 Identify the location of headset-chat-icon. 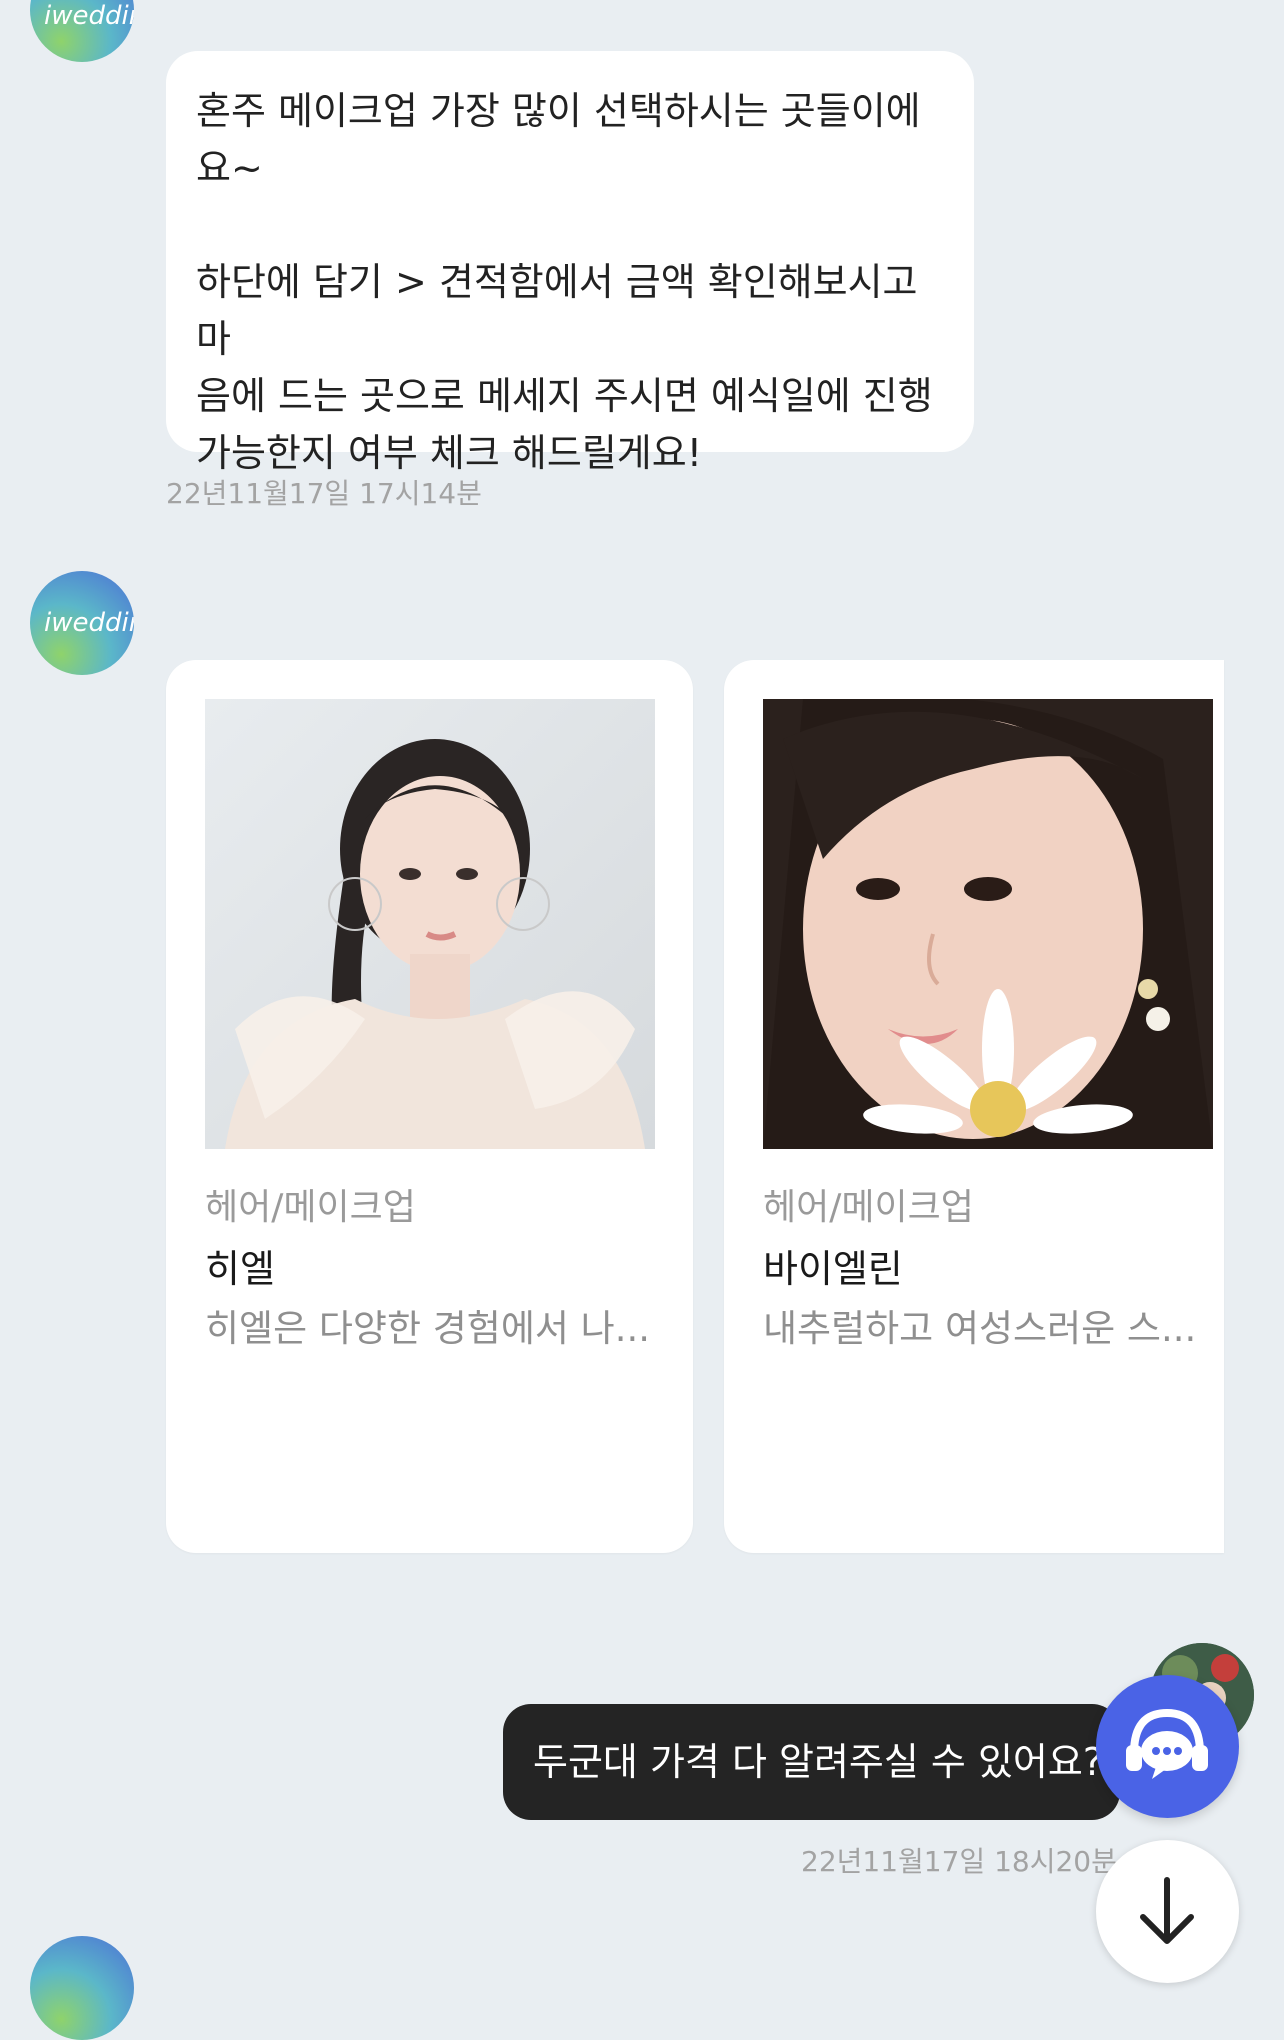
(1167, 1743).